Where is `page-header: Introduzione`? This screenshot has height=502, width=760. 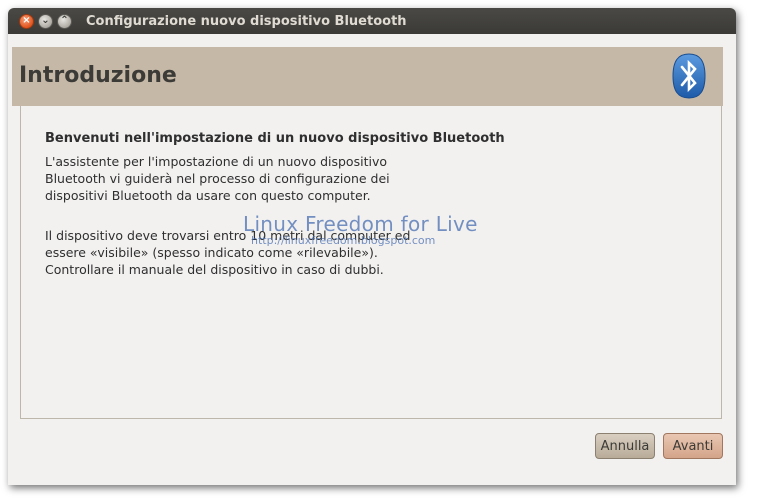
page-header: Introduzione is located at coordinates (367, 76).